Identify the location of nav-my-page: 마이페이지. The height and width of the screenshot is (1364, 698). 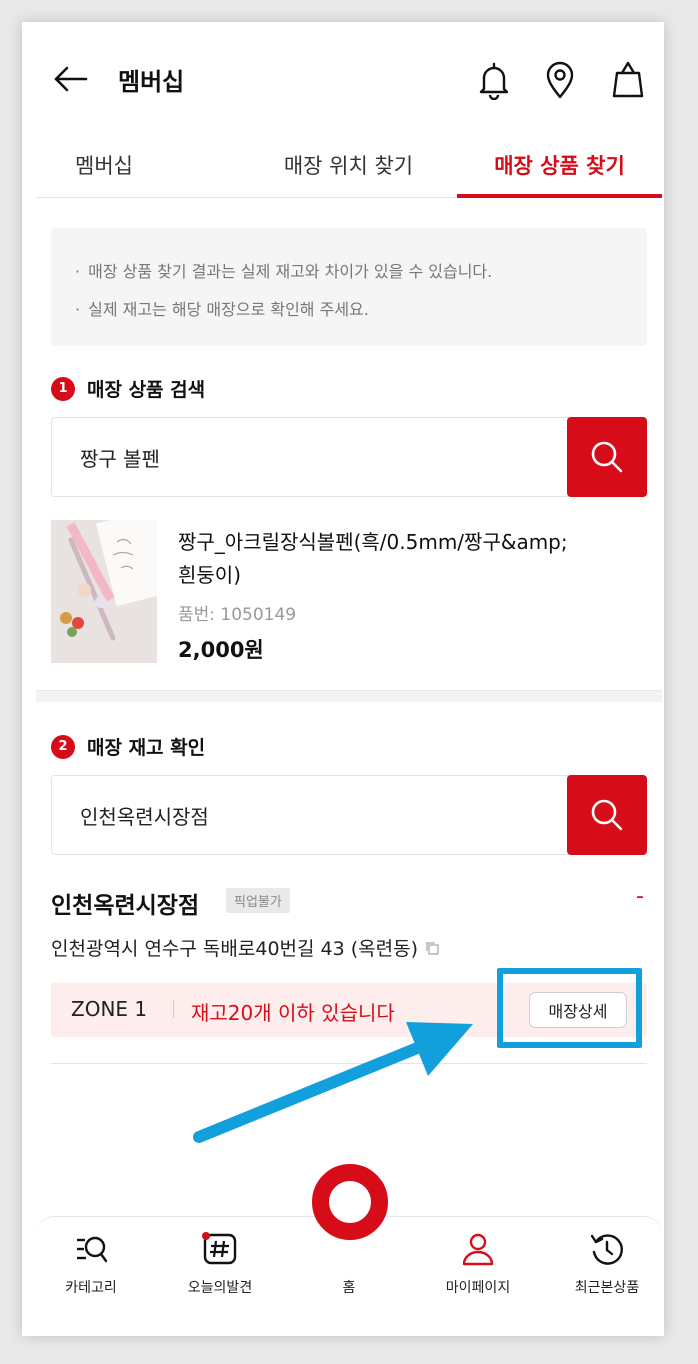
(478, 1272).